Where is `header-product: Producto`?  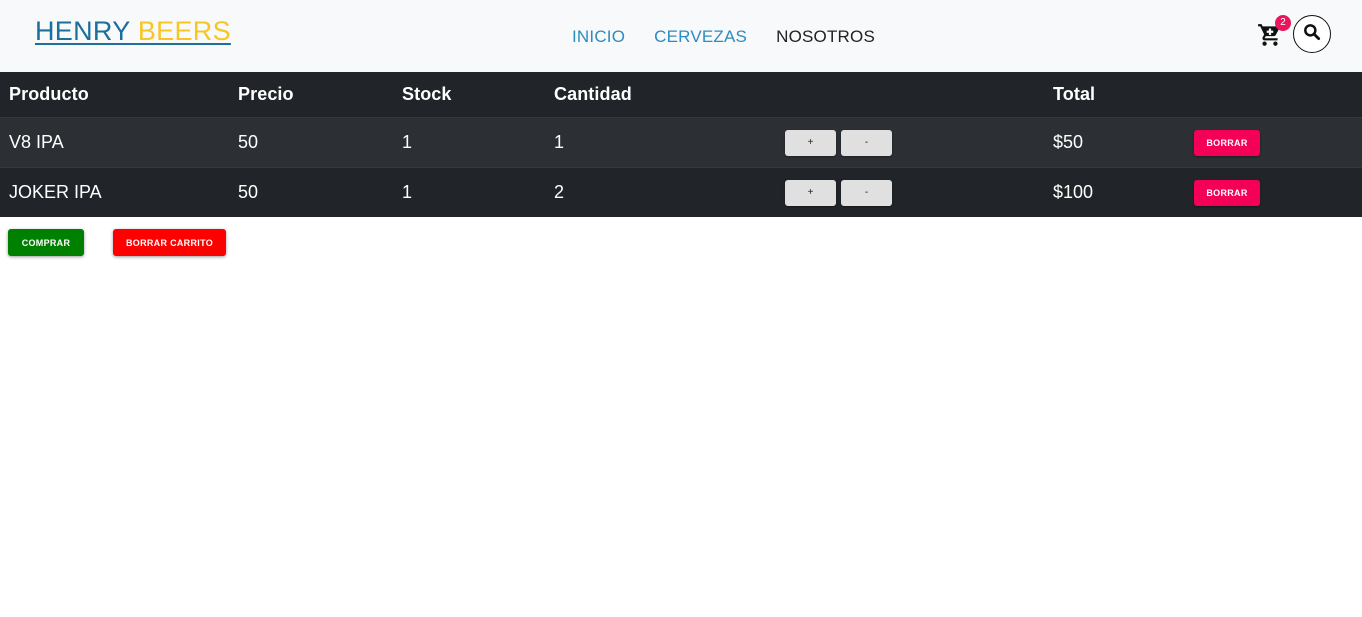
header-product: Producto is located at coordinates (49, 94).